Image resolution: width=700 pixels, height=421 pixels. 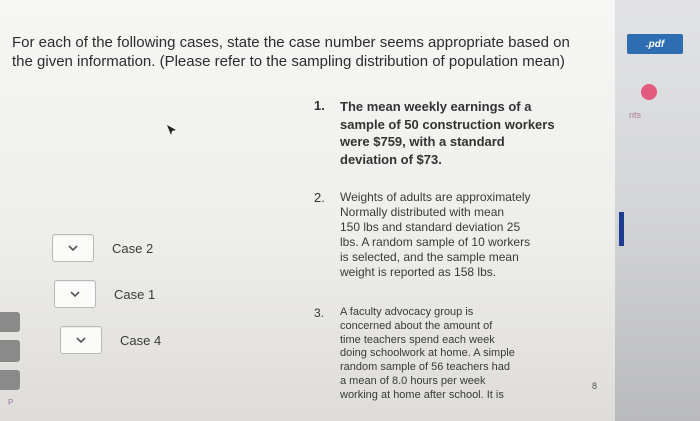 I want to click on case-selected-value: Case 4, so click(x=141, y=340).